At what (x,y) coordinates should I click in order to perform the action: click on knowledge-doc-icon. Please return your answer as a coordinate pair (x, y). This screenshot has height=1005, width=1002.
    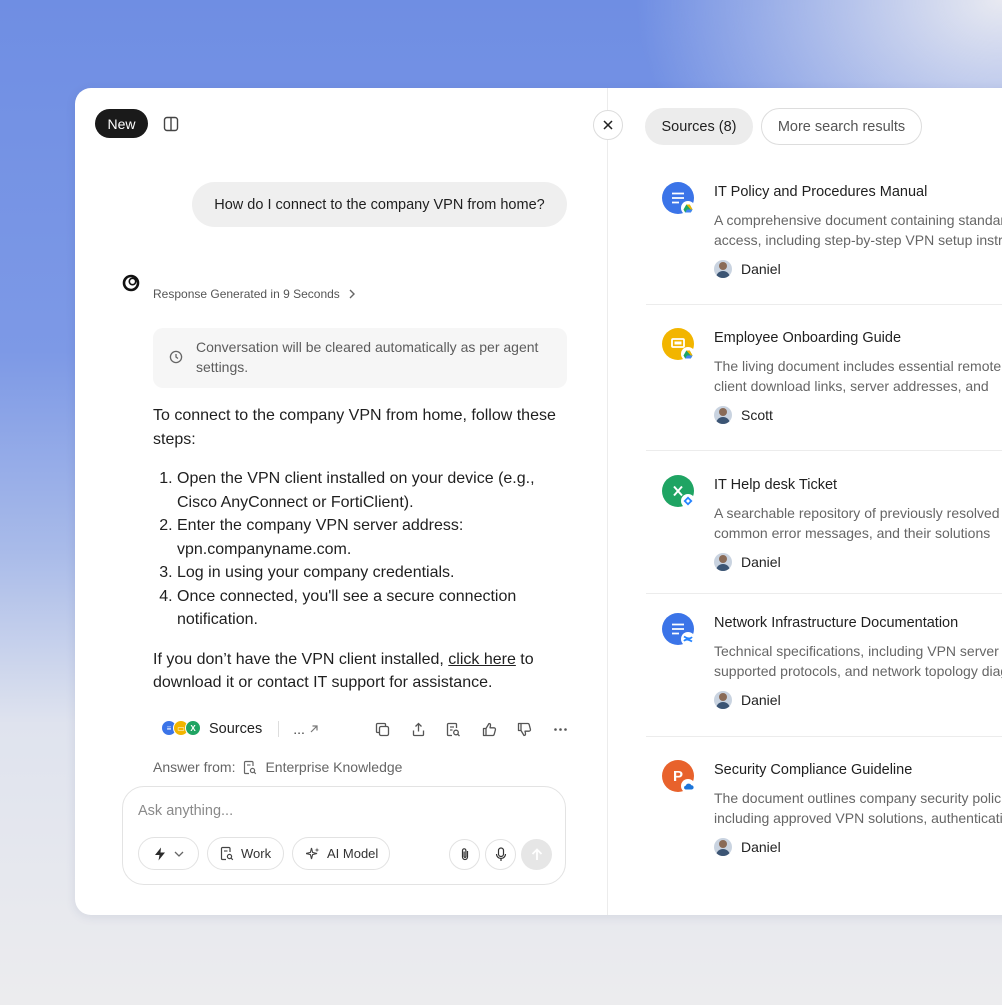
    Looking at the image, I should click on (250, 767).